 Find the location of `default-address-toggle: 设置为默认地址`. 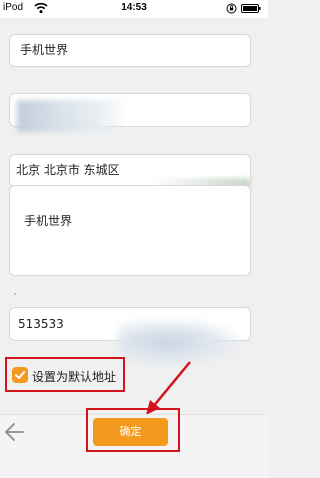

default-address-toggle: 设置为默认地址 is located at coordinates (65, 374).